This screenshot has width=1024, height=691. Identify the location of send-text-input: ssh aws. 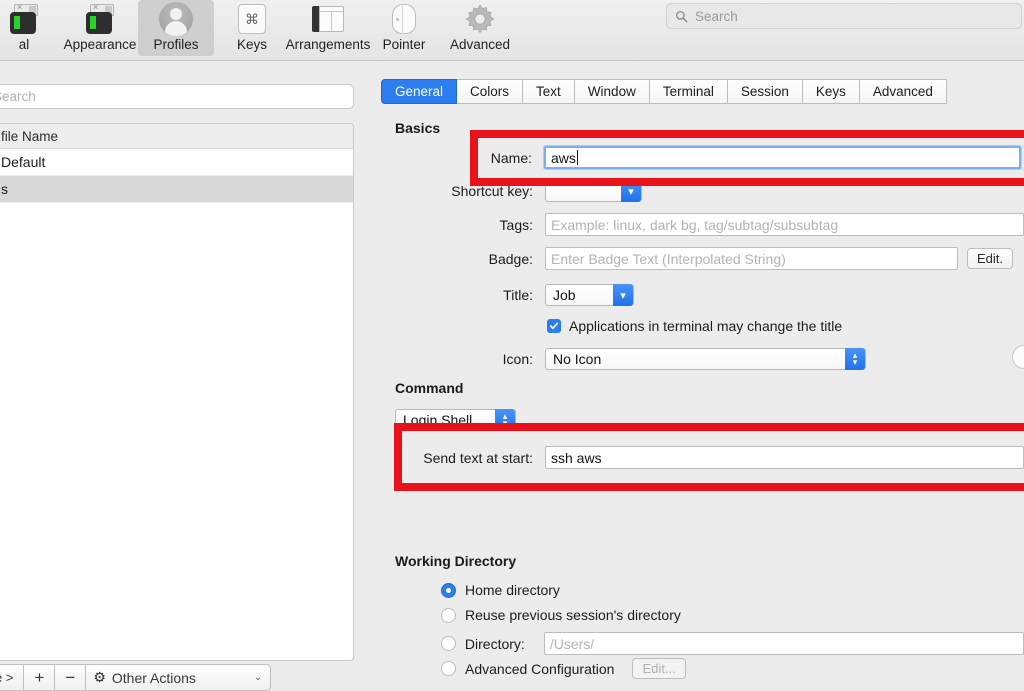
(784, 457).